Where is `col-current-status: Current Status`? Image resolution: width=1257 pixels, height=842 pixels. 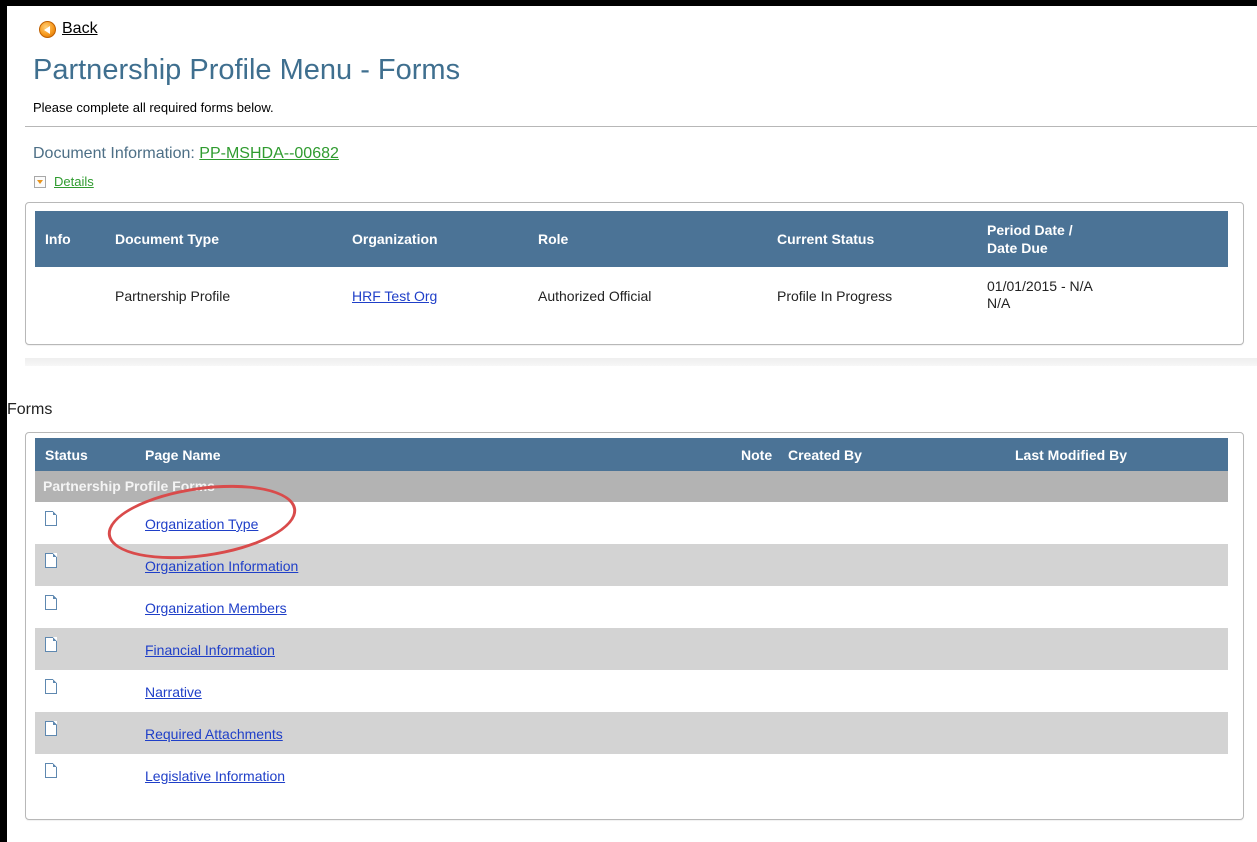
col-current-status: Current Status is located at coordinates (826, 239).